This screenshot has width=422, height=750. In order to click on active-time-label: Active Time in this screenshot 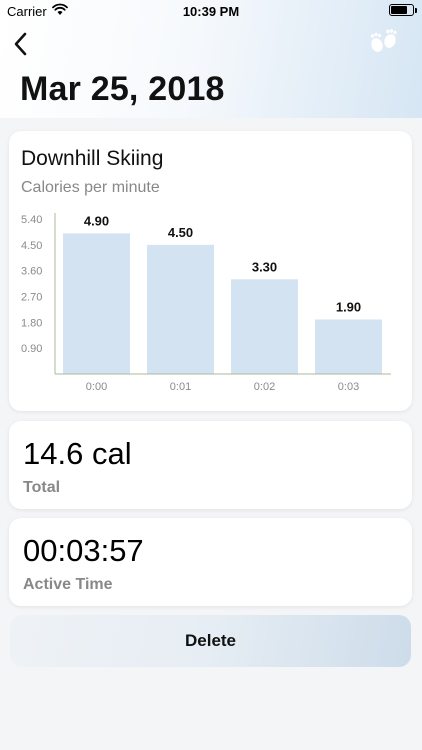, I will do `click(68, 584)`.